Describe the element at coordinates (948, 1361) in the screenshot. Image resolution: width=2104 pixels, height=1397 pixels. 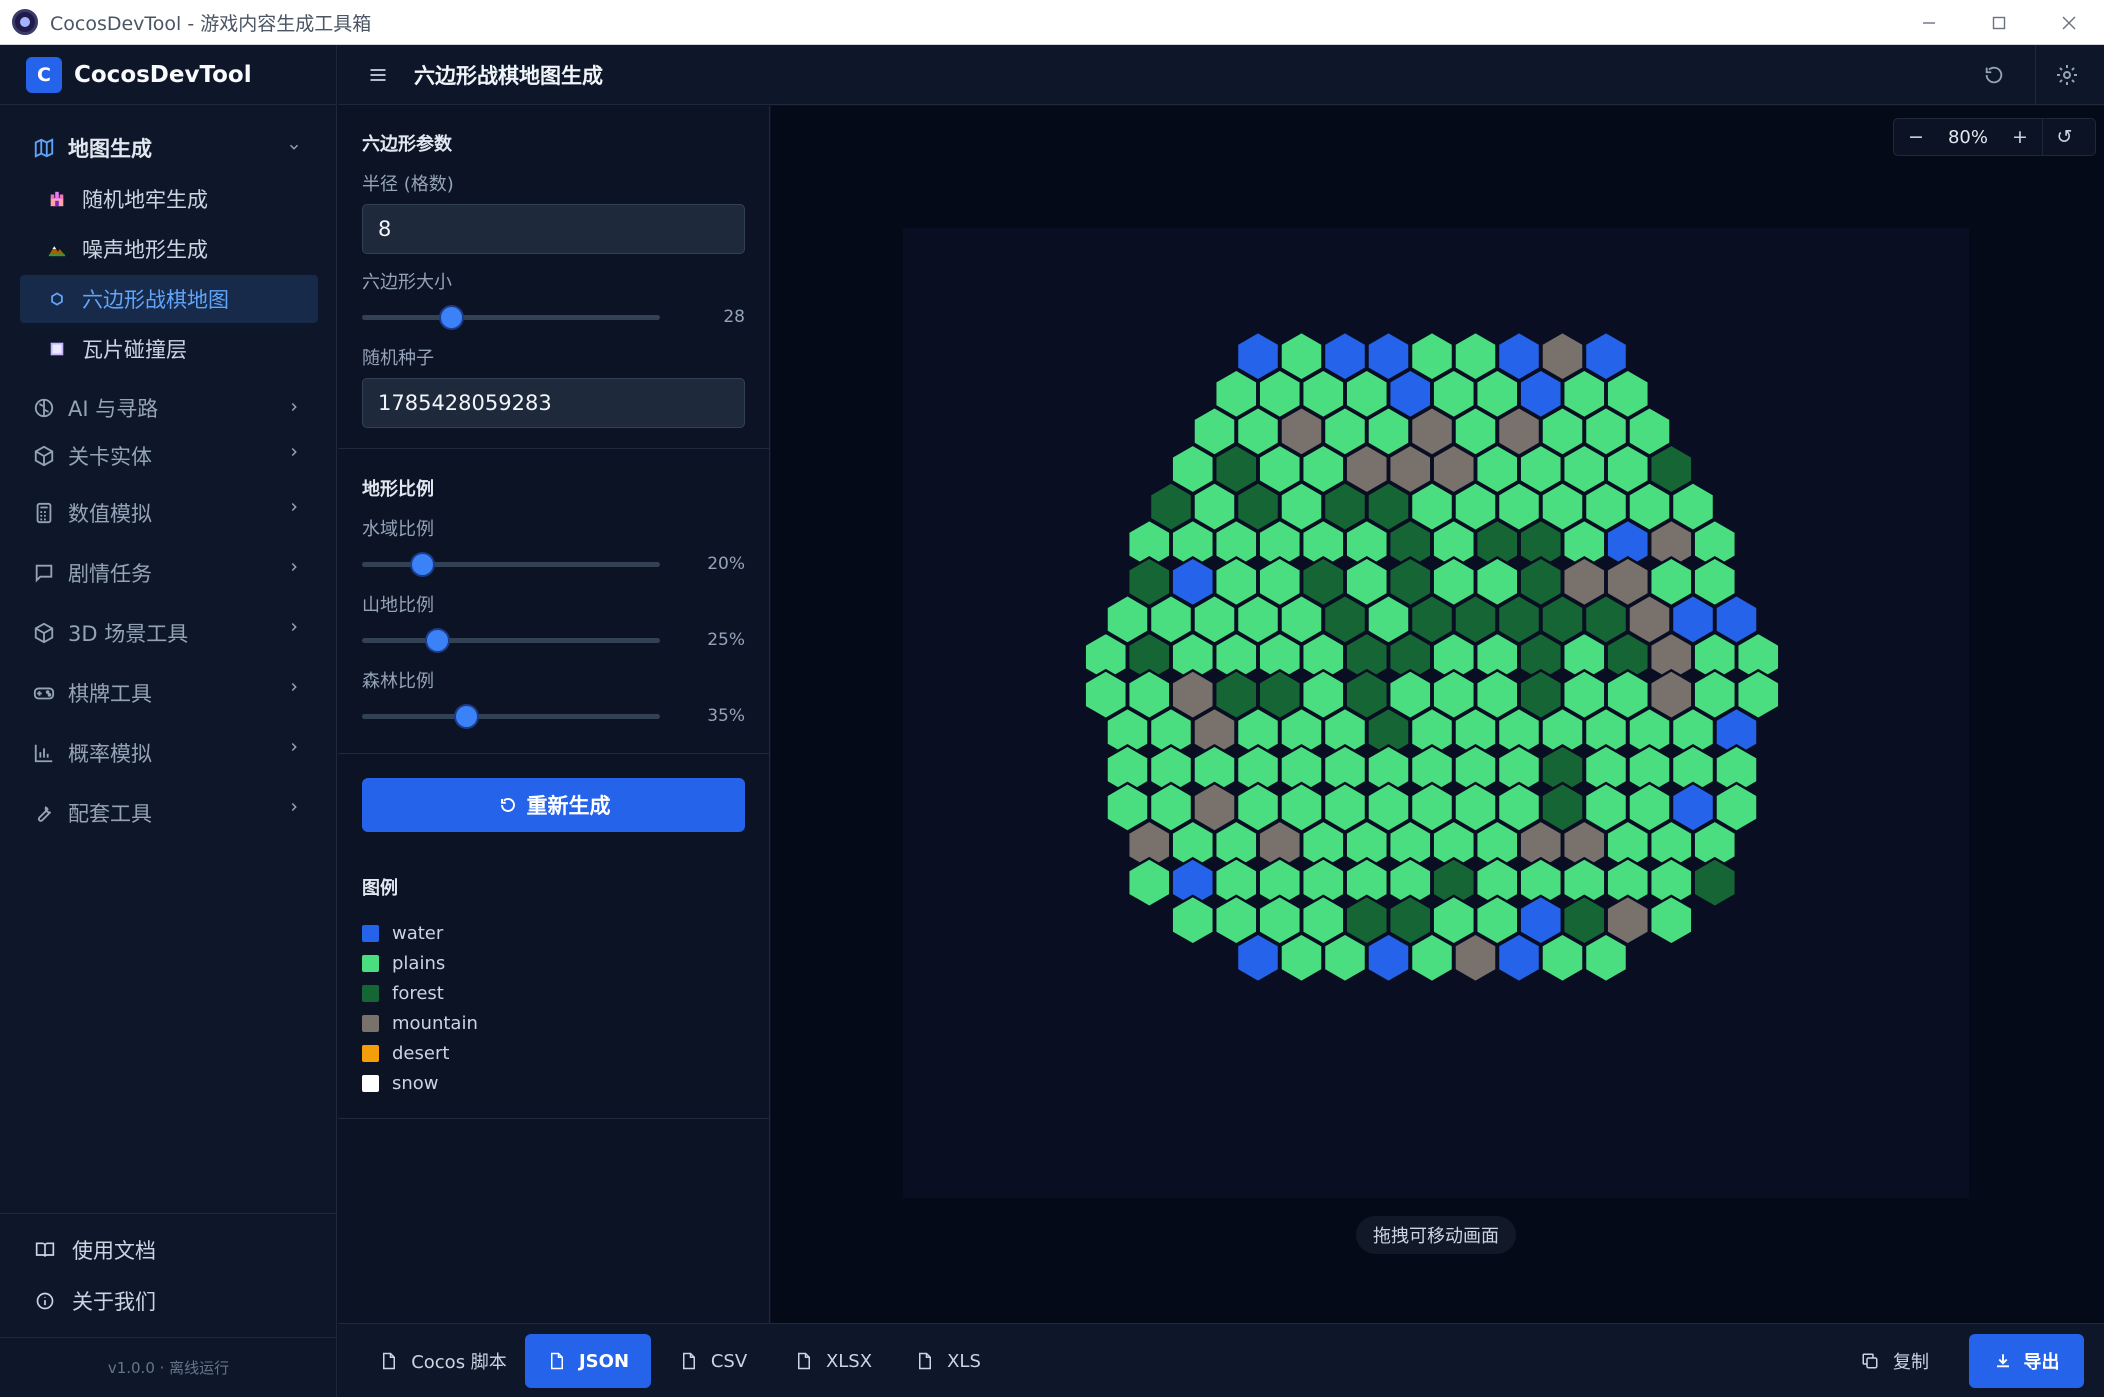
I see `format-xls-button: XLS` at that location.